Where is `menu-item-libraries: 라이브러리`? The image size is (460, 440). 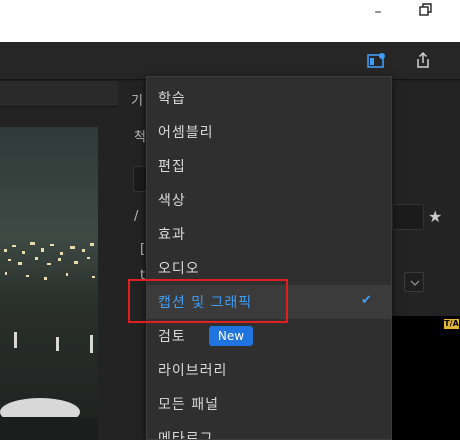
menu-item-libraries: 라이브러리 is located at coordinates (269, 370).